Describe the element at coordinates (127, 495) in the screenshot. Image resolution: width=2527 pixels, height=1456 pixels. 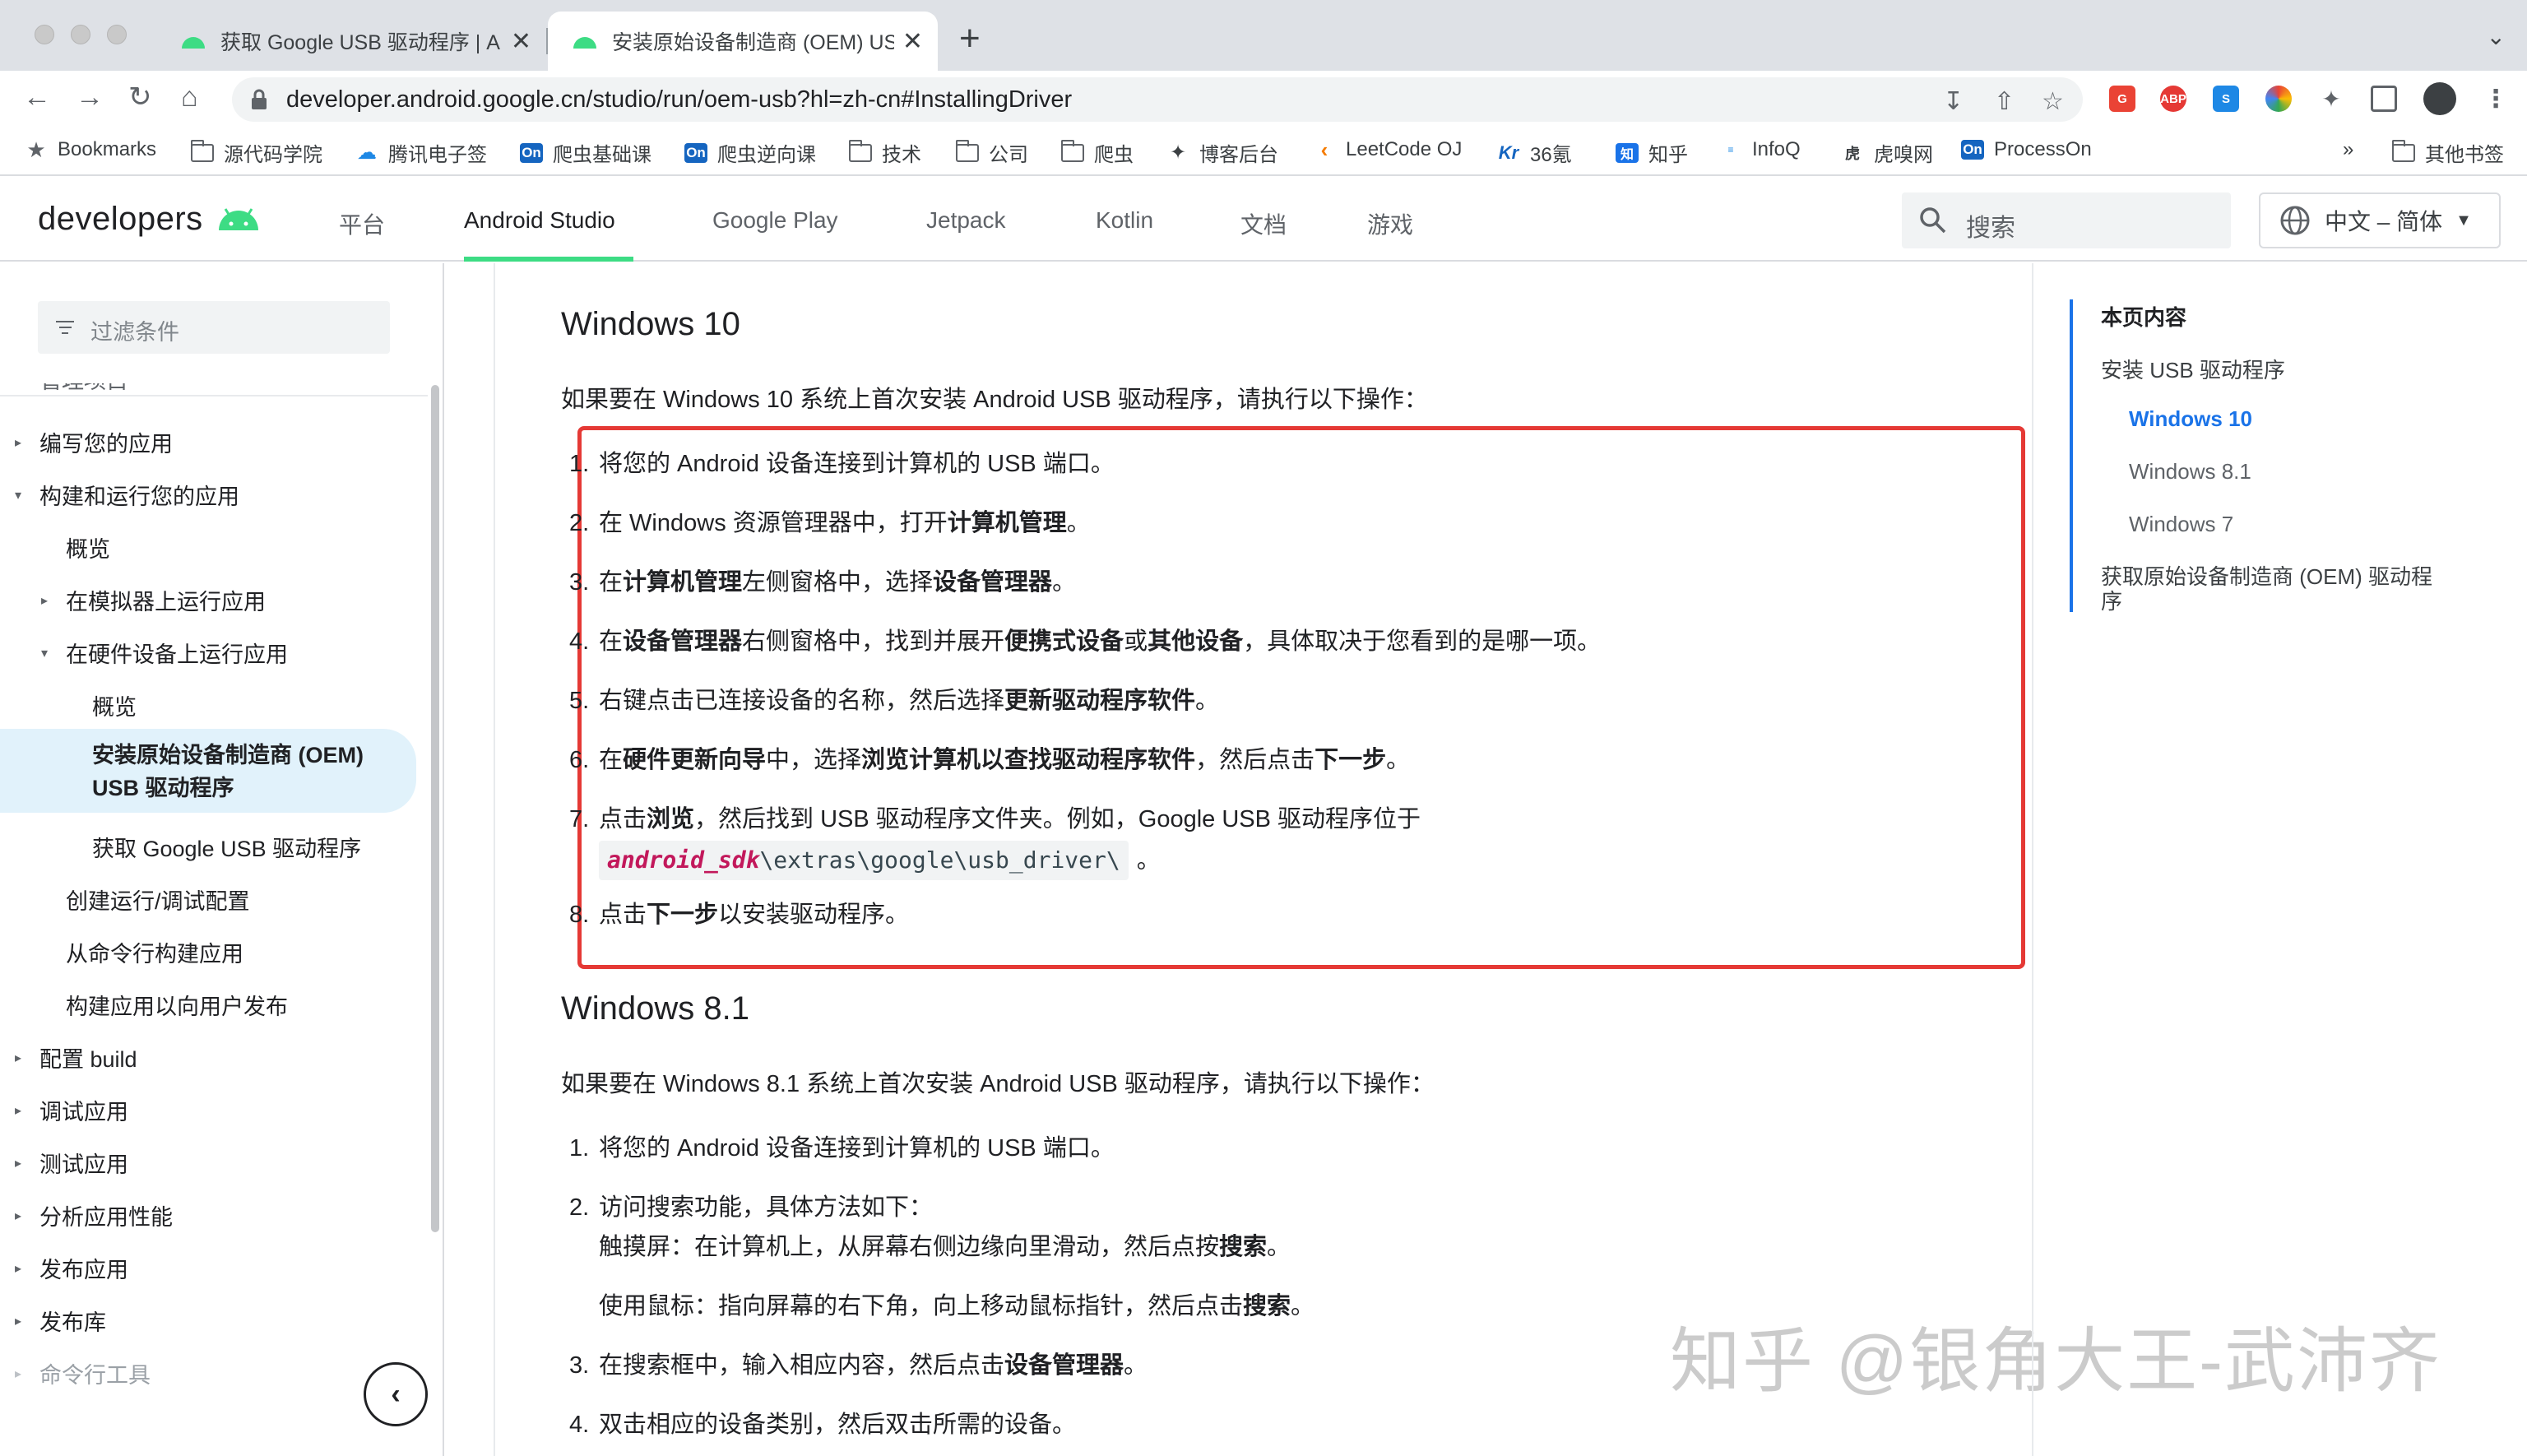
I see `sidebar-item-build-run: ▾ 构建和运行您的应用` at that location.